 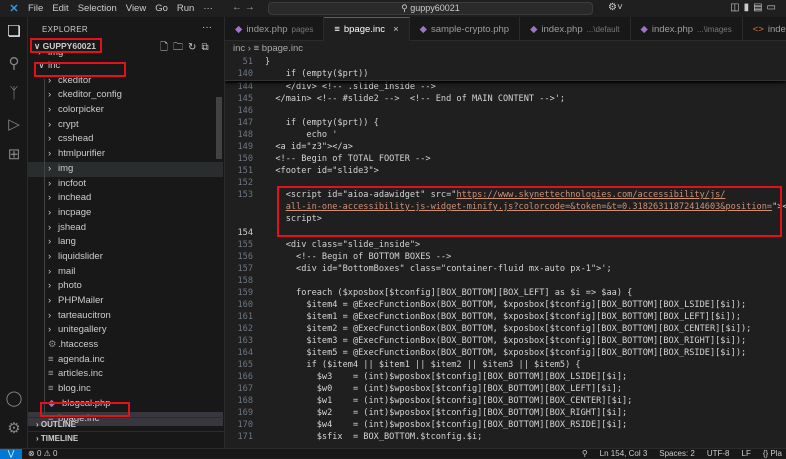 I want to click on tree-item: › img, so click(x=125, y=169).